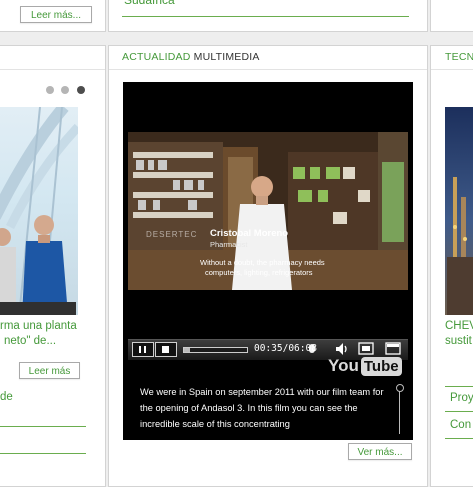 This screenshot has height=487, width=473. What do you see at coordinates (187, 350) in the screenshot?
I see `seek-bar-progress` at bounding box center [187, 350].